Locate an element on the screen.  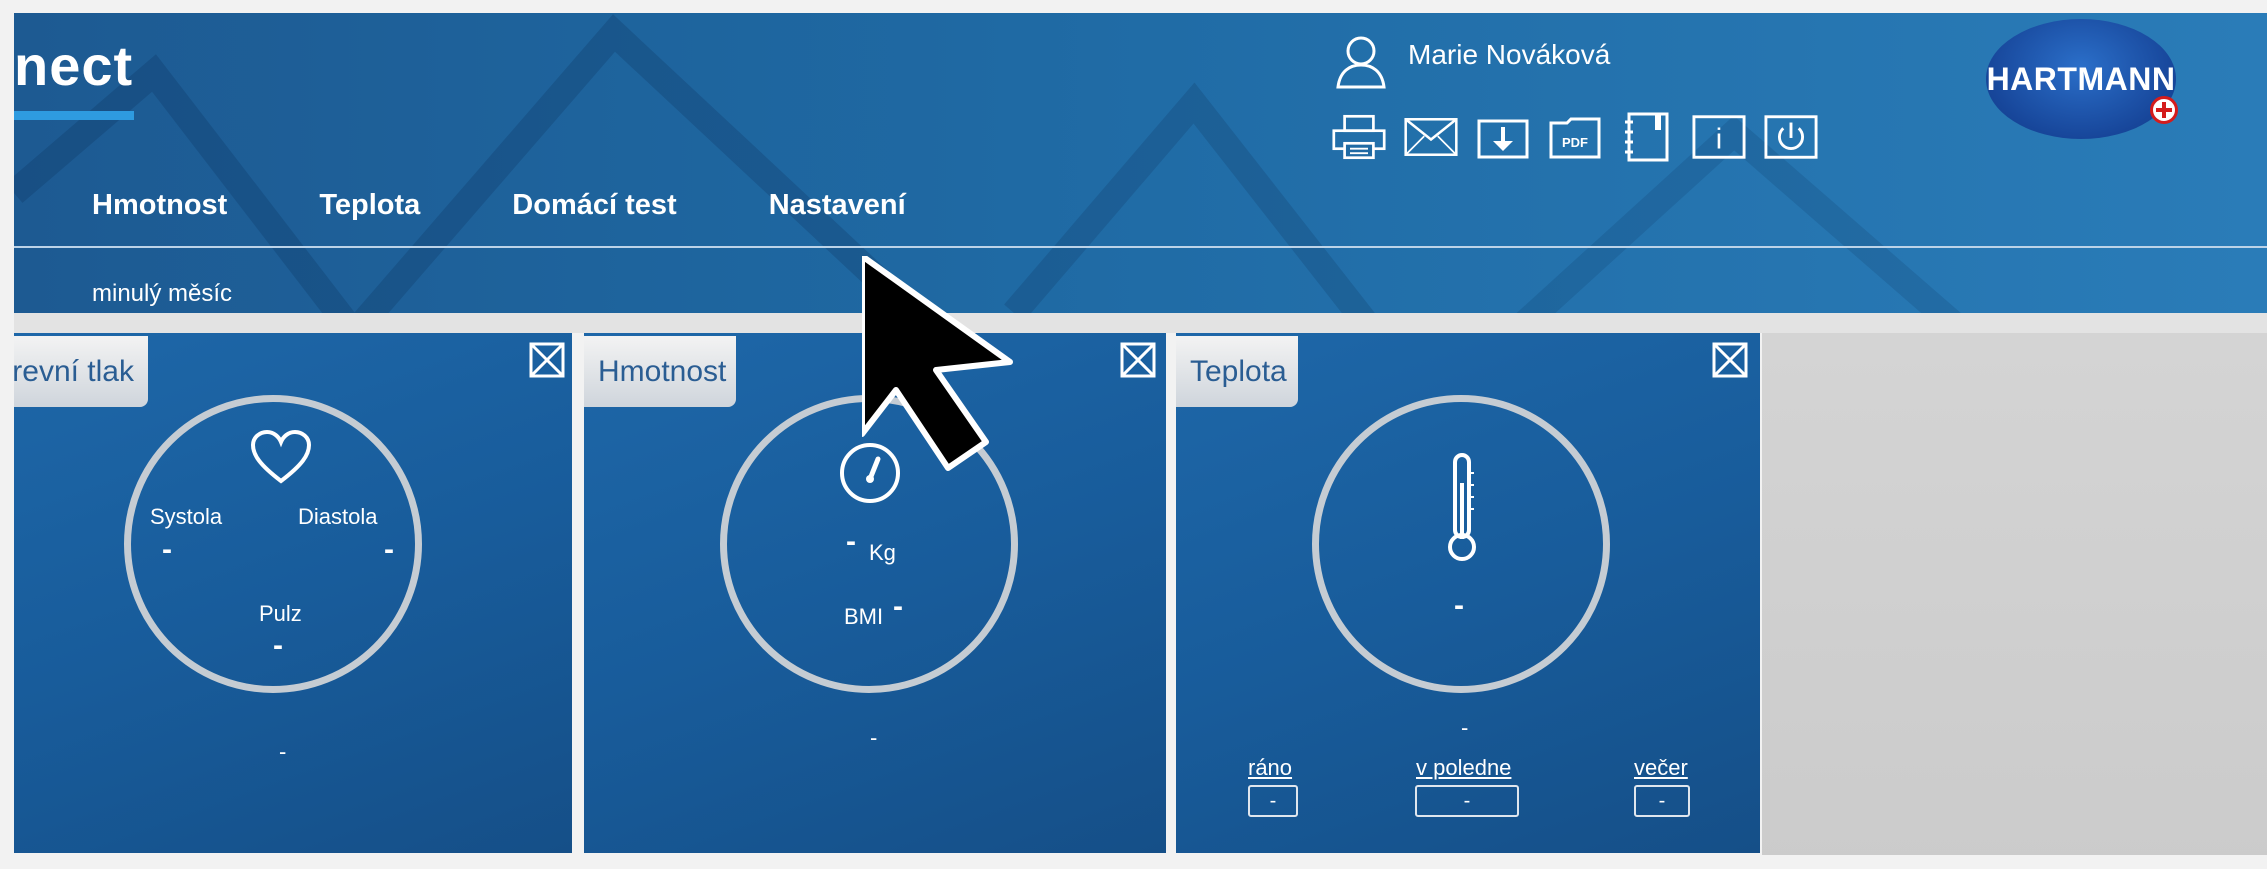
bmi-label: BMI is located at coordinates (864, 616).